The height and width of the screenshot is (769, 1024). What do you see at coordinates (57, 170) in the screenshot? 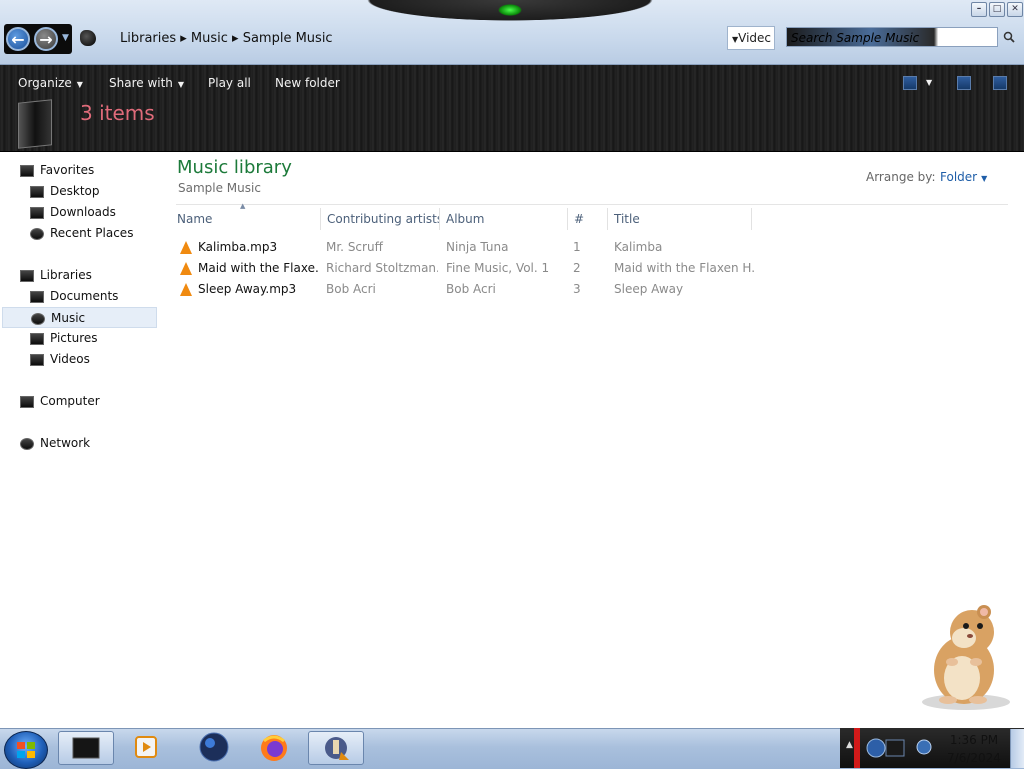
I see `nav-favorites: Favorites` at bounding box center [57, 170].